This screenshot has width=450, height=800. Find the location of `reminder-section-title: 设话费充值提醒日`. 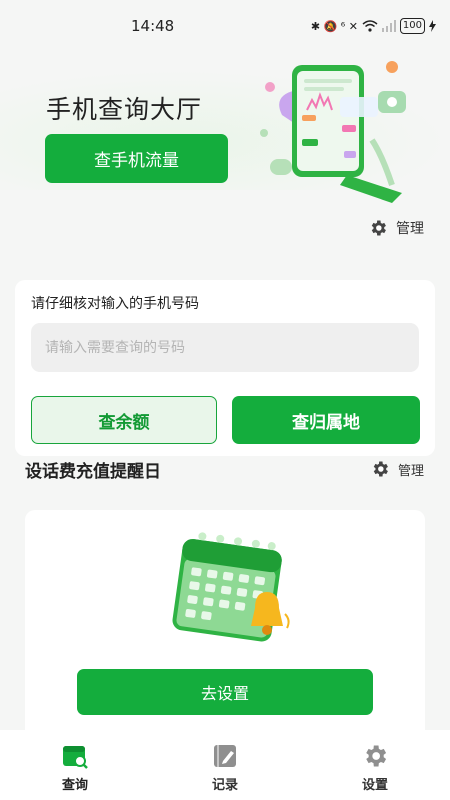

reminder-section-title: 设话费充值提醒日 is located at coordinates (93, 472).